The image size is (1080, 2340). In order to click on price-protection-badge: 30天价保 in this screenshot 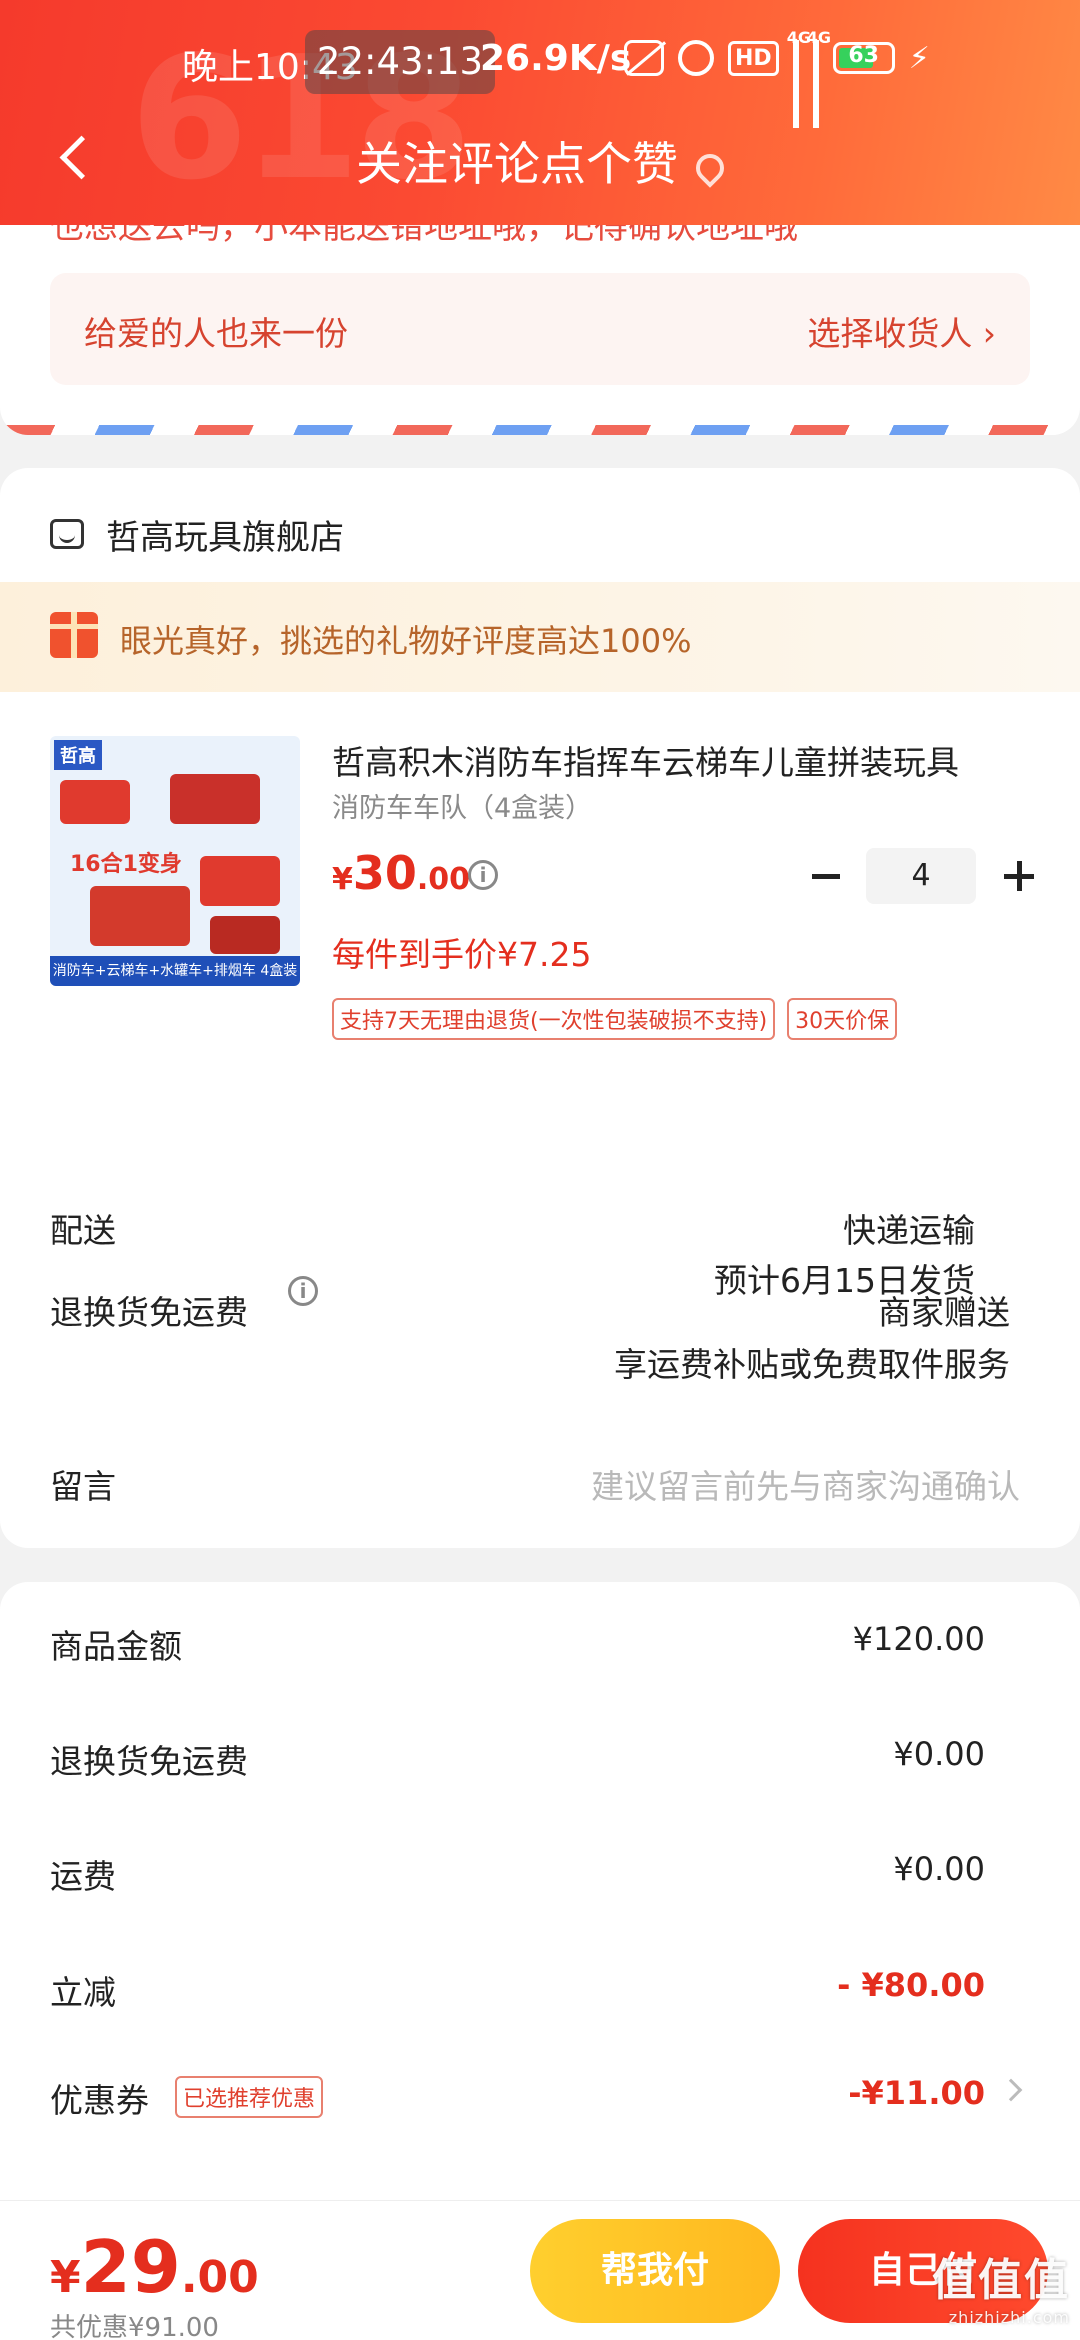, I will do `click(842, 1019)`.